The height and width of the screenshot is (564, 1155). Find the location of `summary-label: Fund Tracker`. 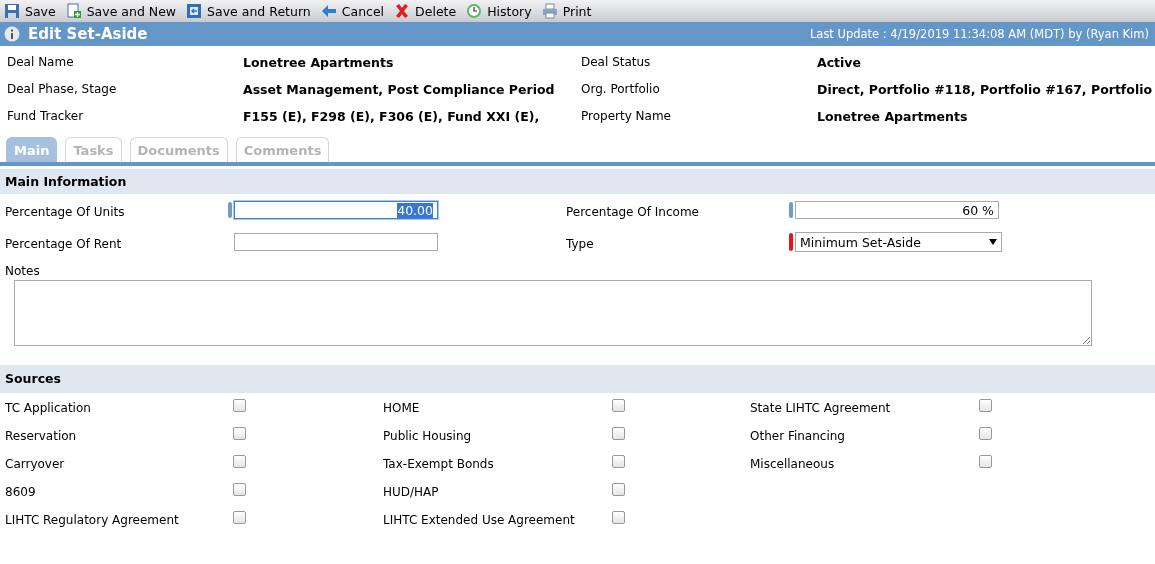

summary-label: Fund Tracker is located at coordinates (46, 116).